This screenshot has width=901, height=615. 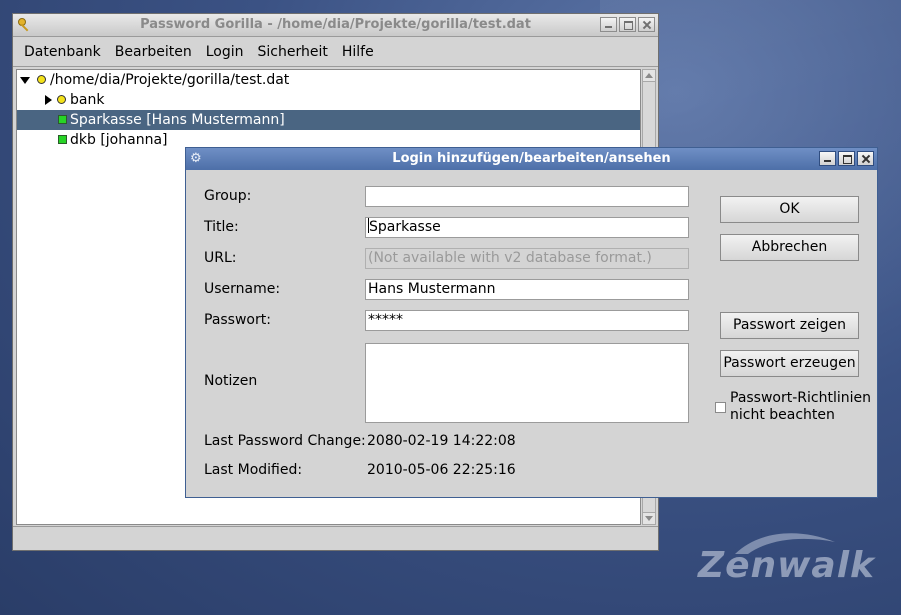 I want to click on dialog-maximize-button, so click(x=846, y=158).